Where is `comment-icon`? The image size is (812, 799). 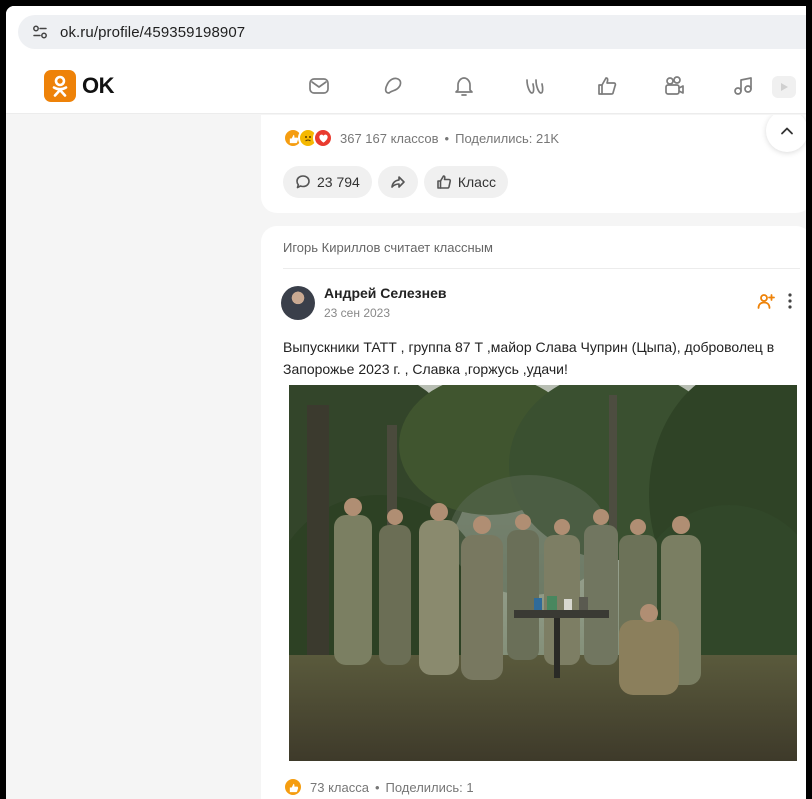
comment-icon is located at coordinates (303, 182).